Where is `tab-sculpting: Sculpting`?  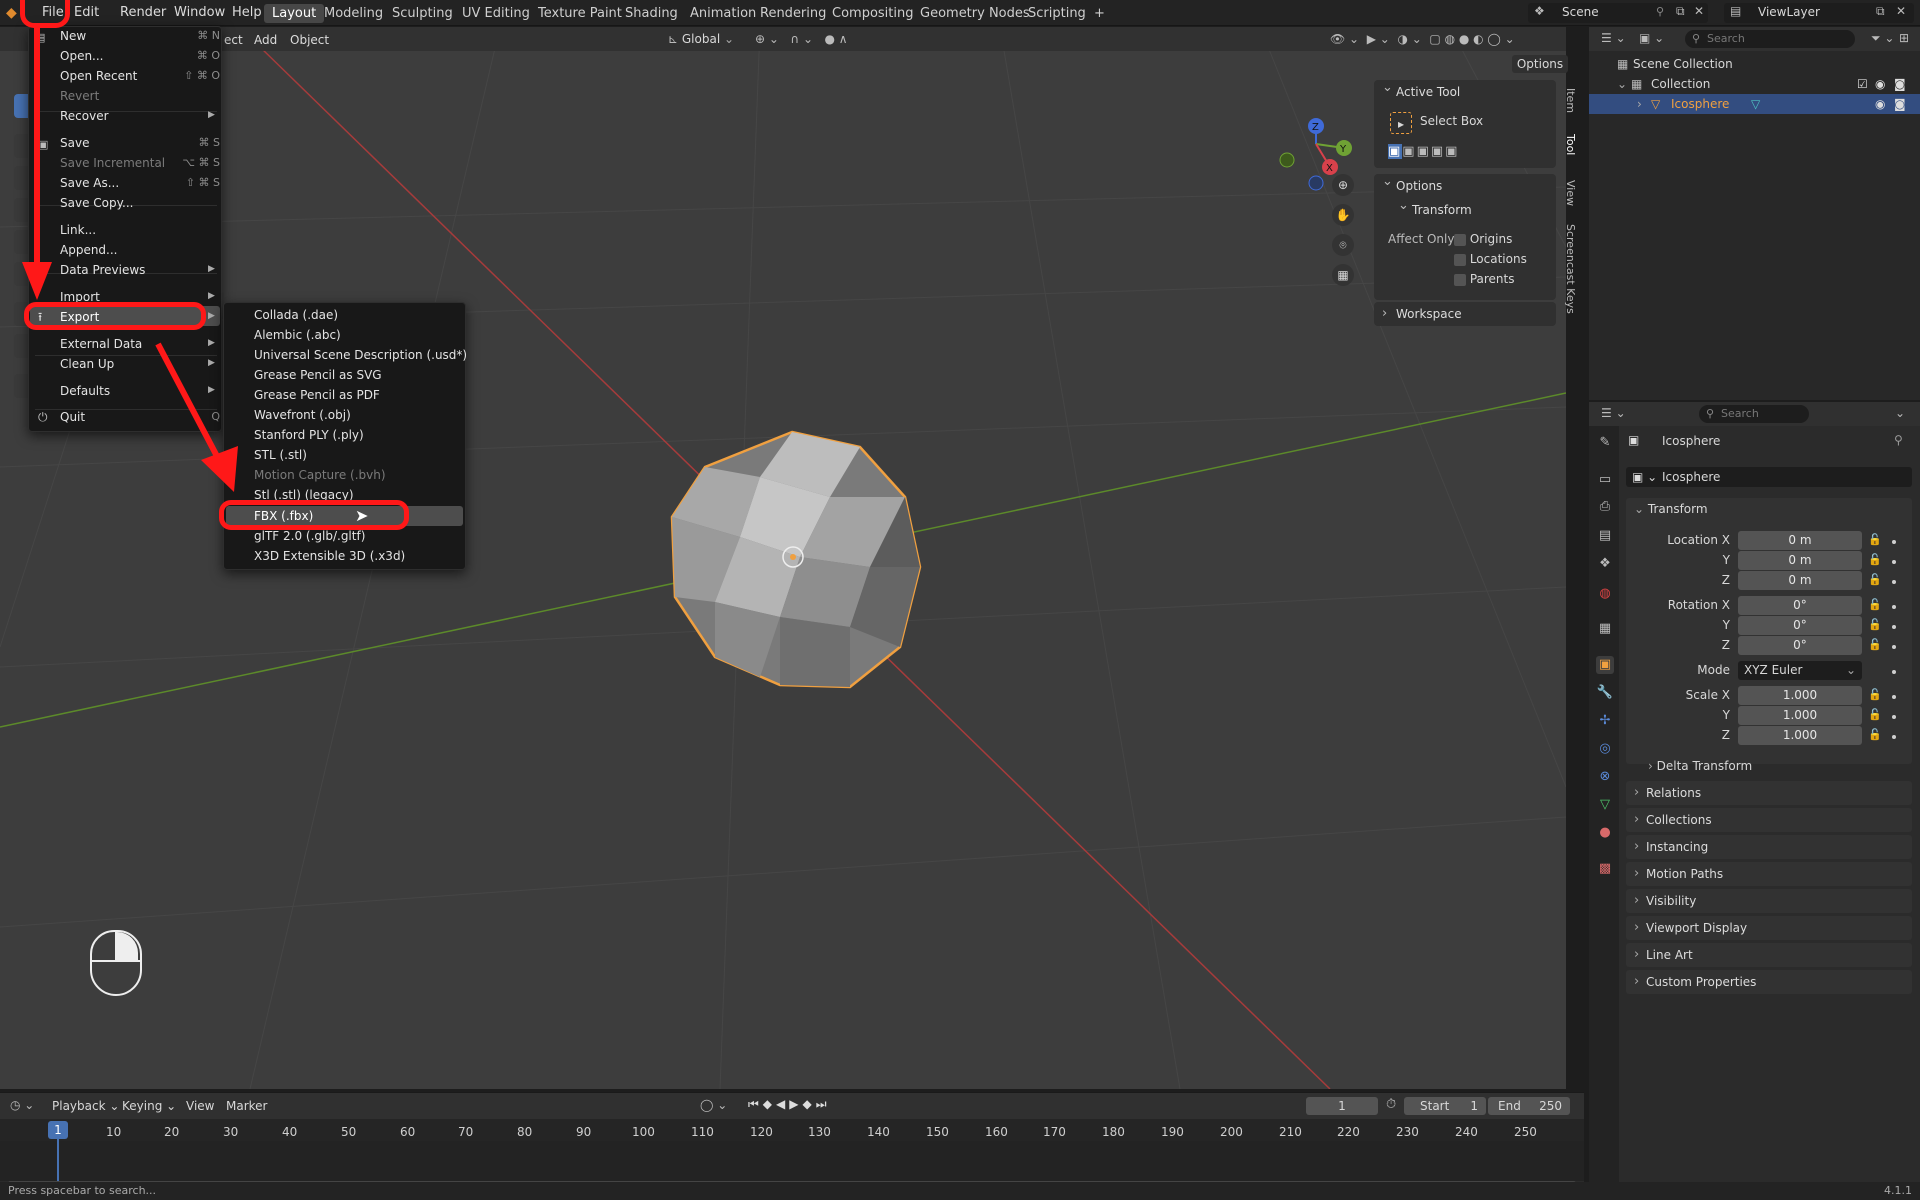 tab-sculpting: Sculpting is located at coordinates (422, 13).